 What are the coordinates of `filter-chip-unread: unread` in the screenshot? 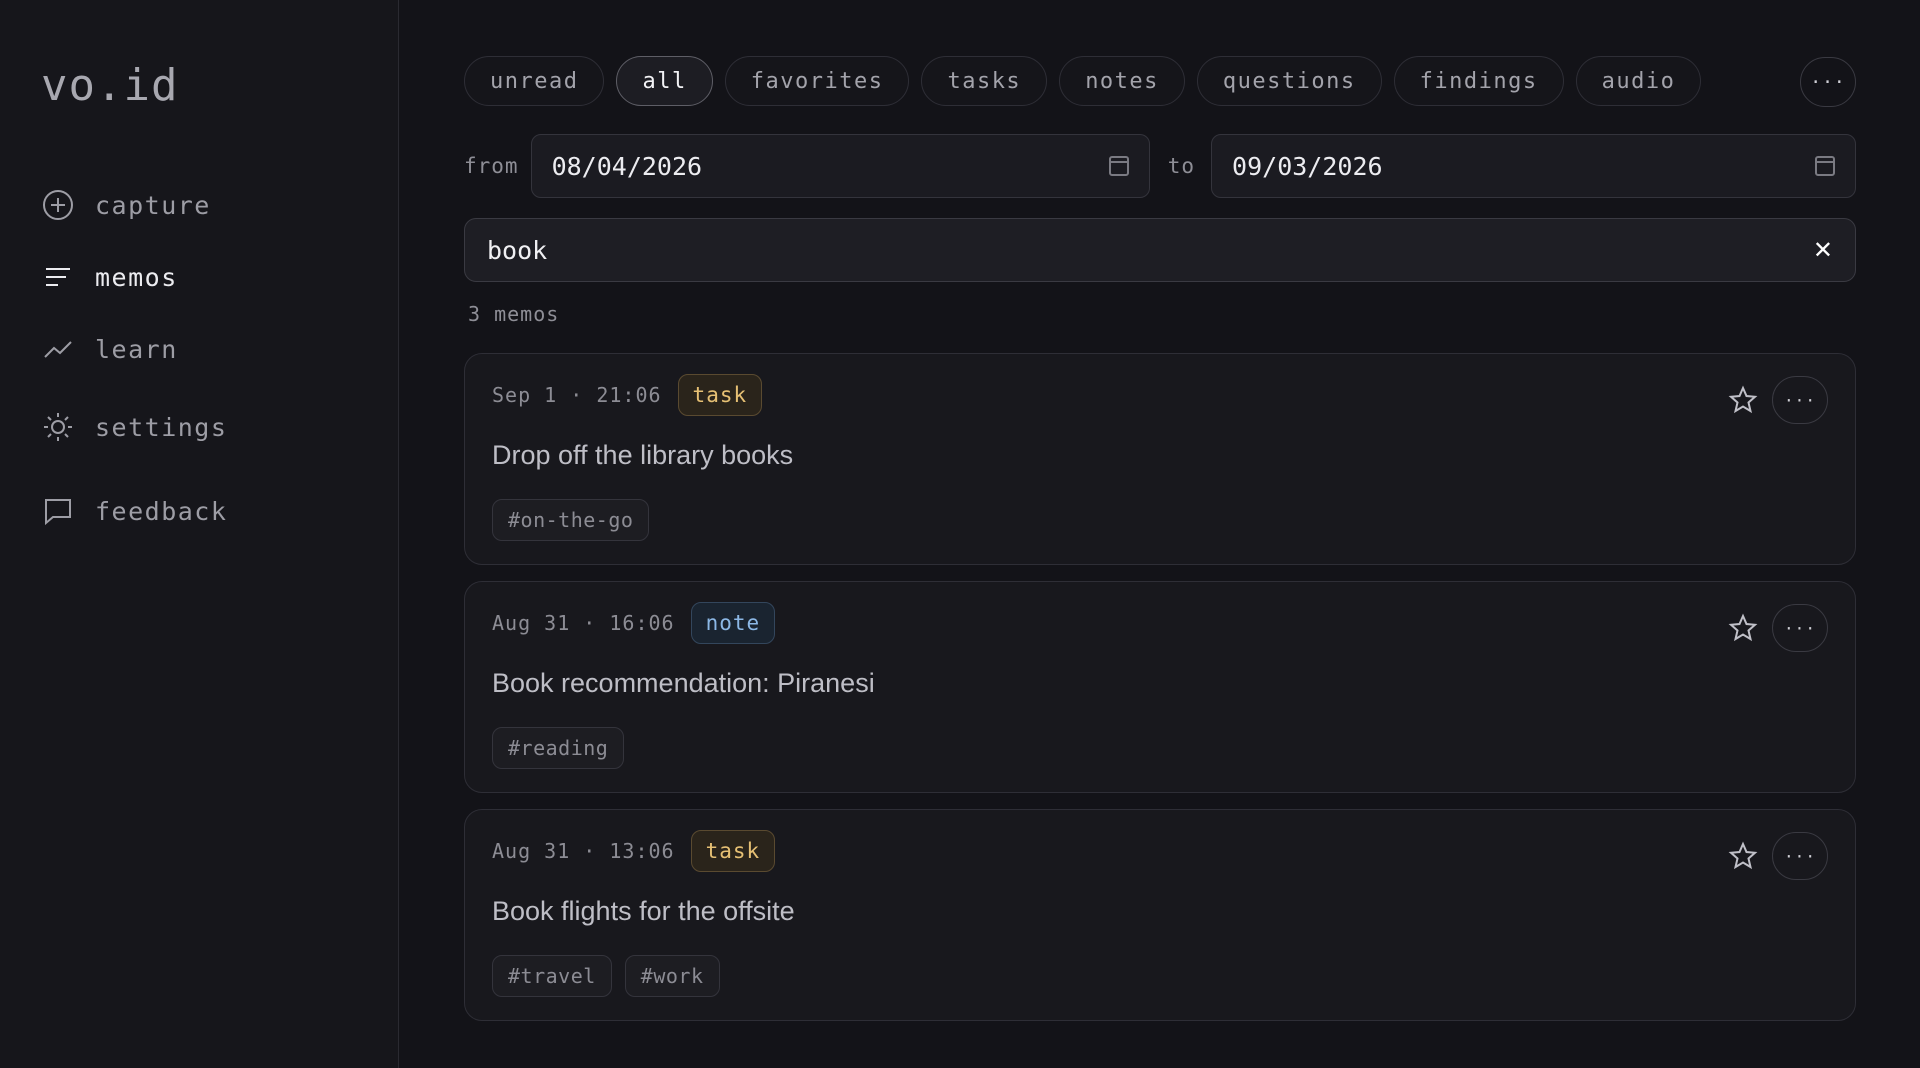 It's located at (534, 81).